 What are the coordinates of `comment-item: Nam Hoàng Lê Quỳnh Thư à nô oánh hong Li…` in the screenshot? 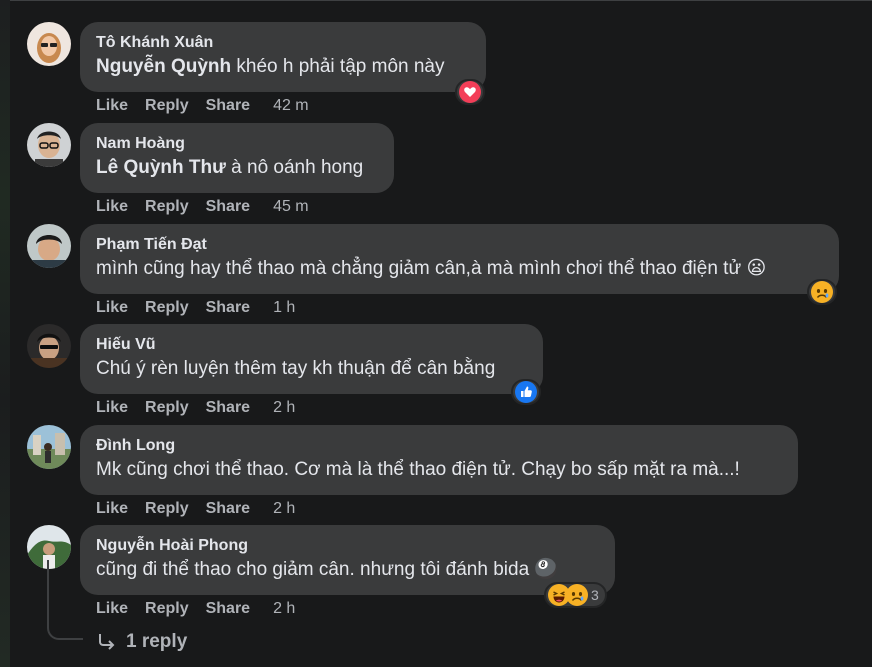 It's located at (436, 173).